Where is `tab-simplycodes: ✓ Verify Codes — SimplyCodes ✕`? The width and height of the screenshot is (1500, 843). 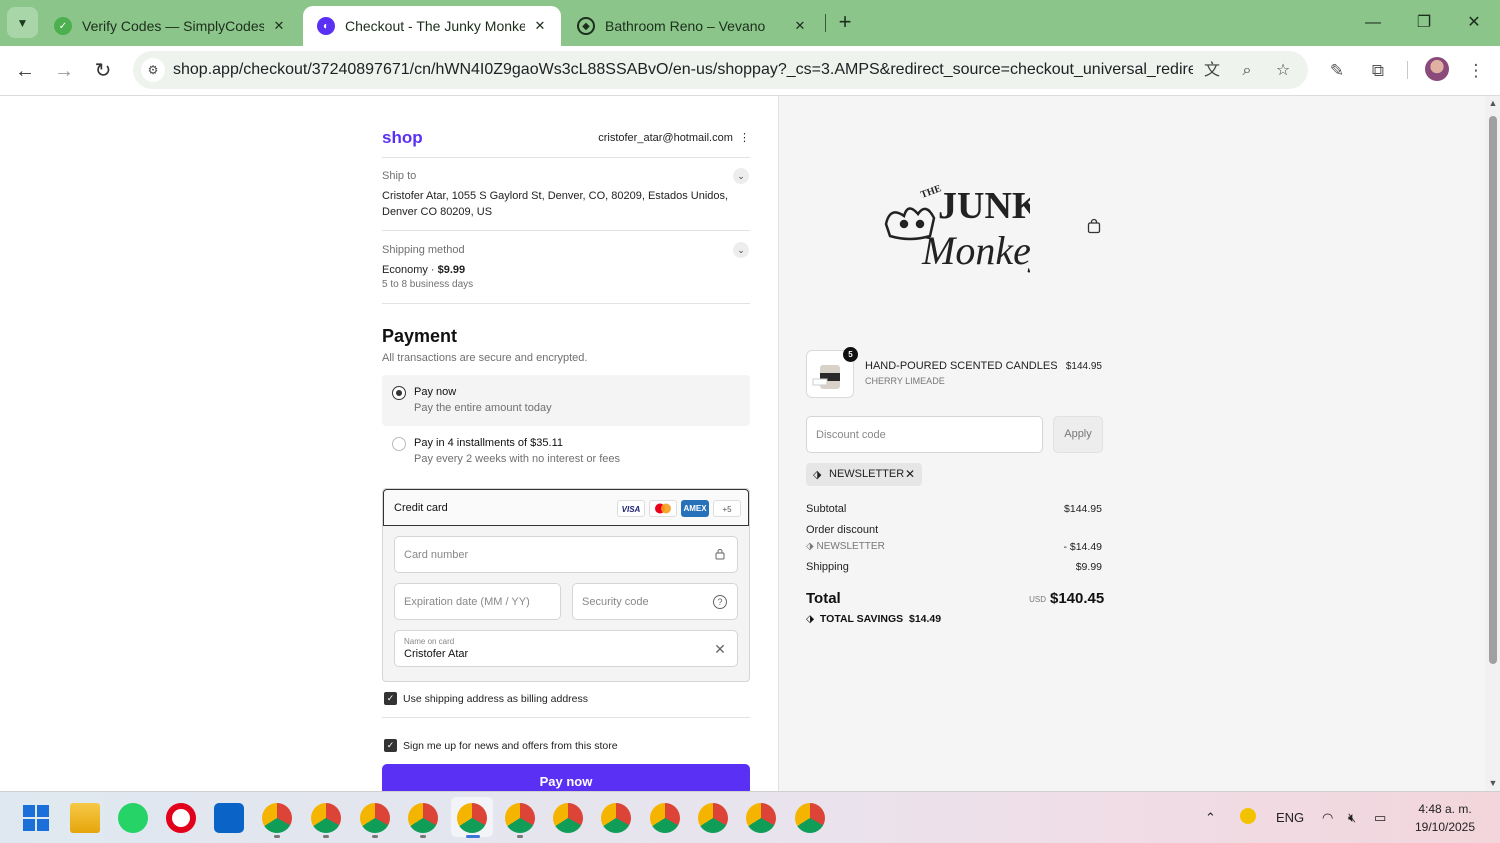 tab-simplycodes: ✓ Verify Codes — SimplyCodes ✕ is located at coordinates (170, 26).